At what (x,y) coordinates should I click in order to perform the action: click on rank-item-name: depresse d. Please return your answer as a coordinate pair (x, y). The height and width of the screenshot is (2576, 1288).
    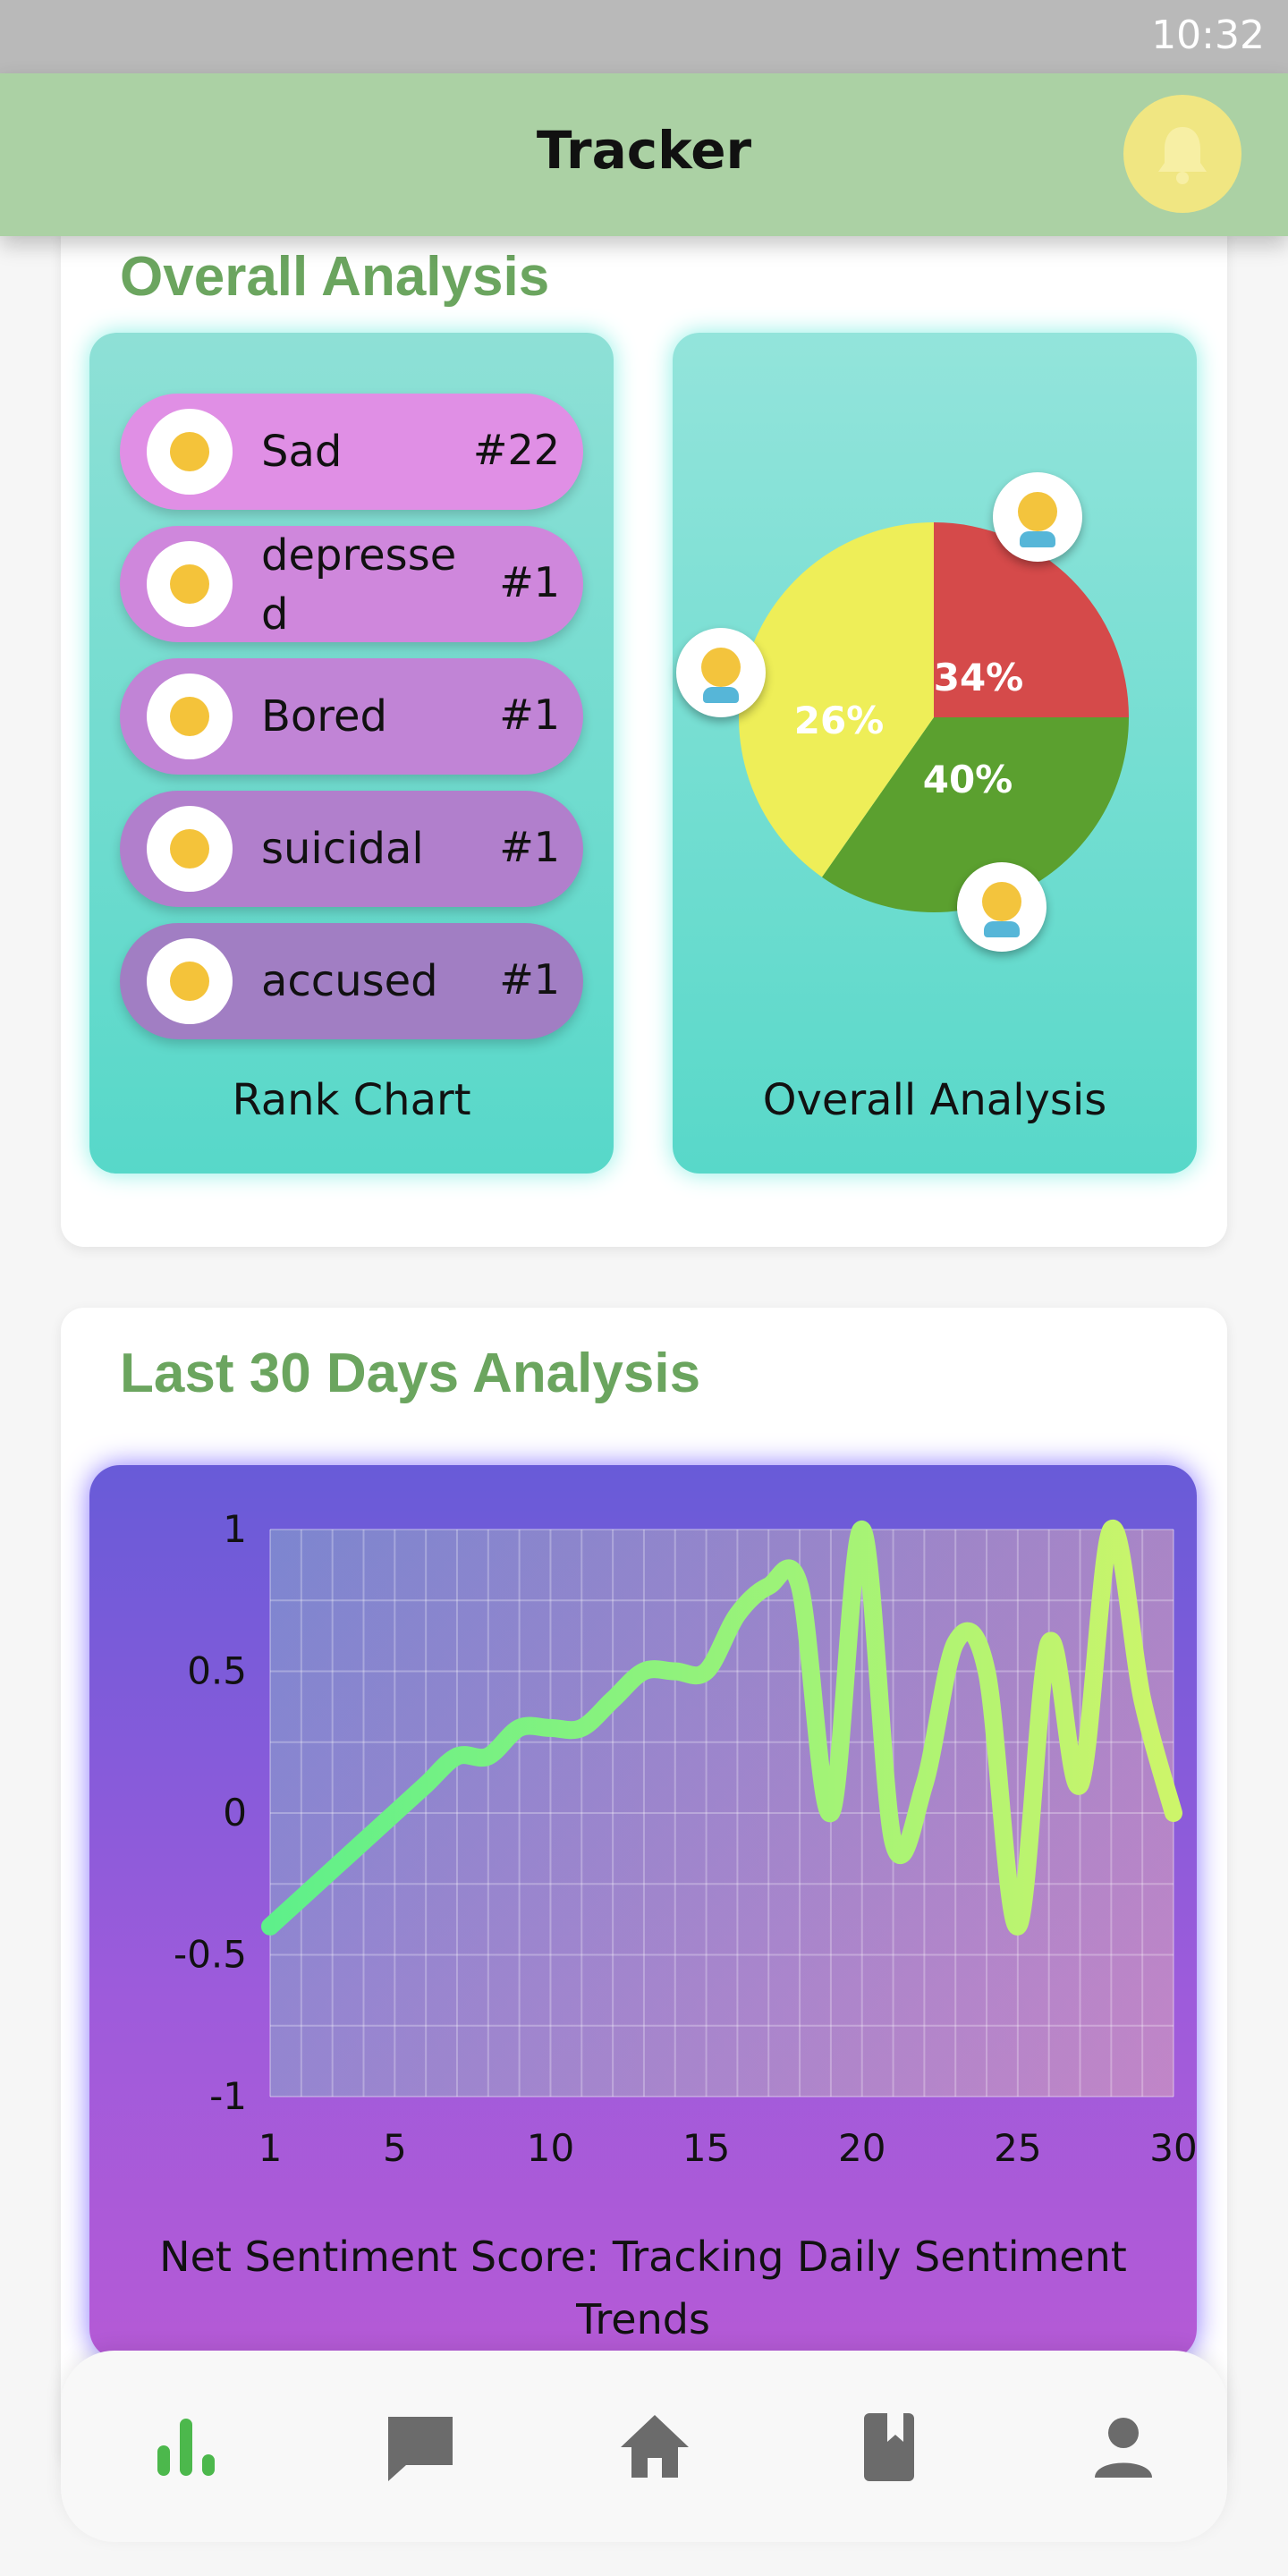
    Looking at the image, I should click on (359, 585).